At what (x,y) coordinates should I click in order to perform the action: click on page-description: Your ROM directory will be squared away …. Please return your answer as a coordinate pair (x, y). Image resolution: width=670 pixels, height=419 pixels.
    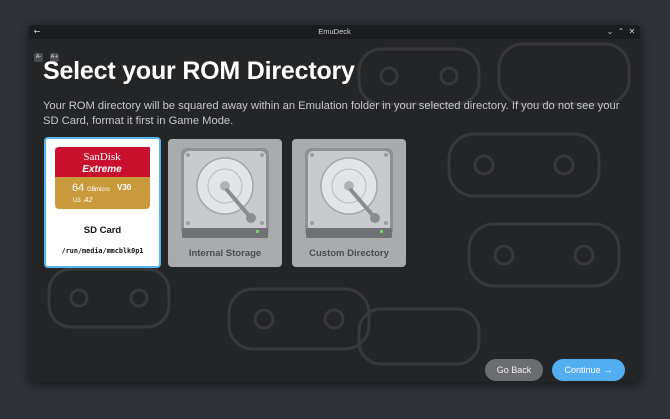
    Looking at the image, I should click on (331, 113).